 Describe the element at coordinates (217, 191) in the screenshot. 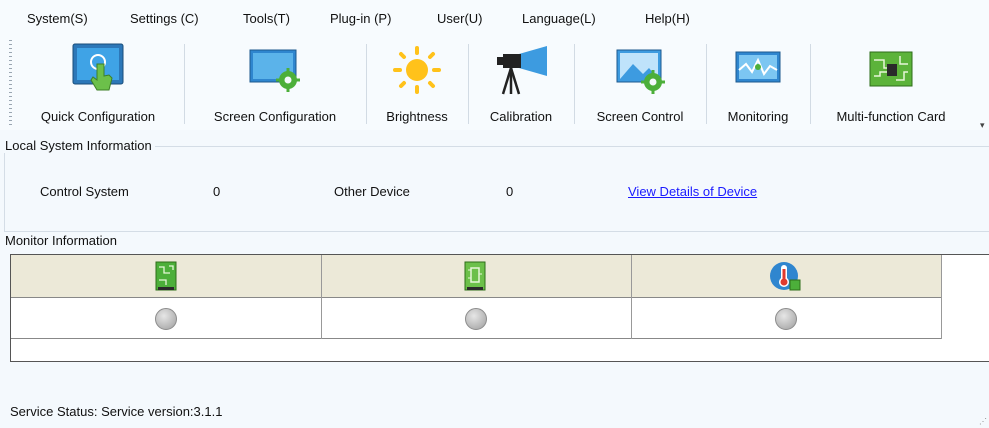

I see `control-system-value: 0` at that location.